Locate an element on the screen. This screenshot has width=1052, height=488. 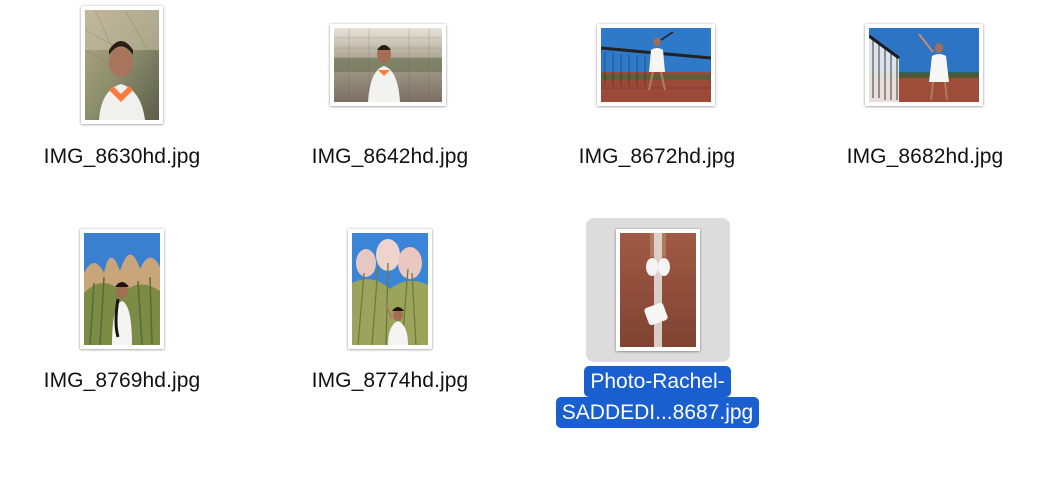
selection-highlight is located at coordinates (658, 290).